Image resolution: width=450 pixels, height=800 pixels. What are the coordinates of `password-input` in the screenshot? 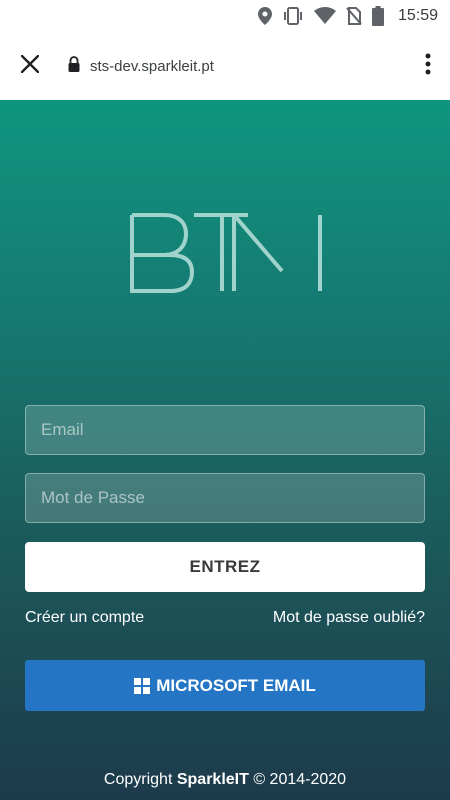 It's located at (225, 498).